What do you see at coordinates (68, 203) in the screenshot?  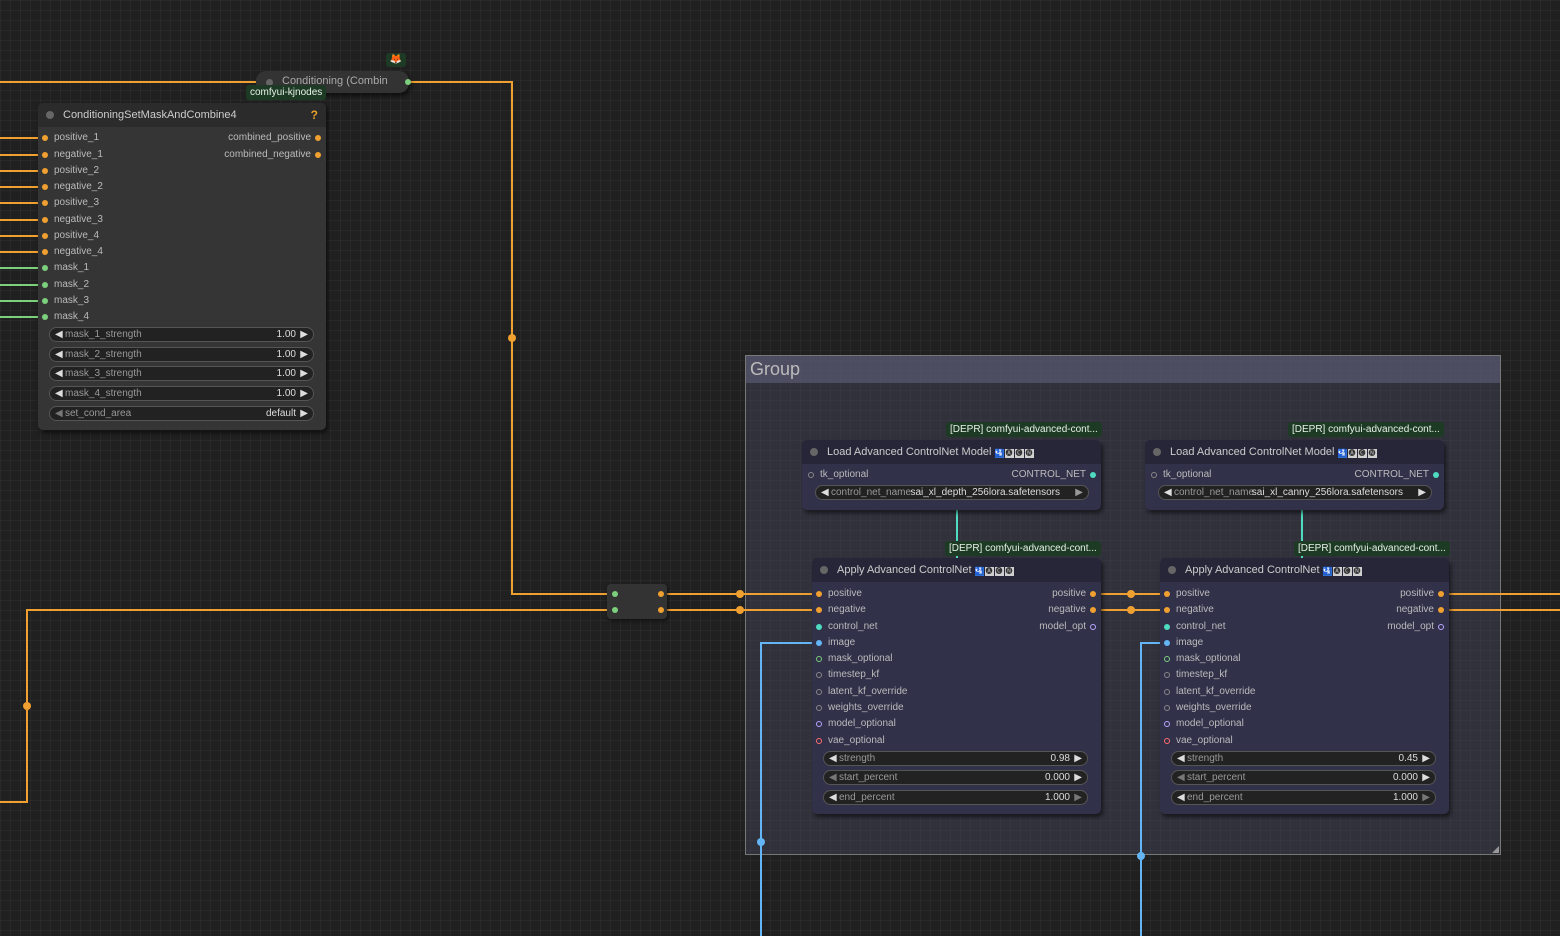 I see `input-positive-3: positive_3` at bounding box center [68, 203].